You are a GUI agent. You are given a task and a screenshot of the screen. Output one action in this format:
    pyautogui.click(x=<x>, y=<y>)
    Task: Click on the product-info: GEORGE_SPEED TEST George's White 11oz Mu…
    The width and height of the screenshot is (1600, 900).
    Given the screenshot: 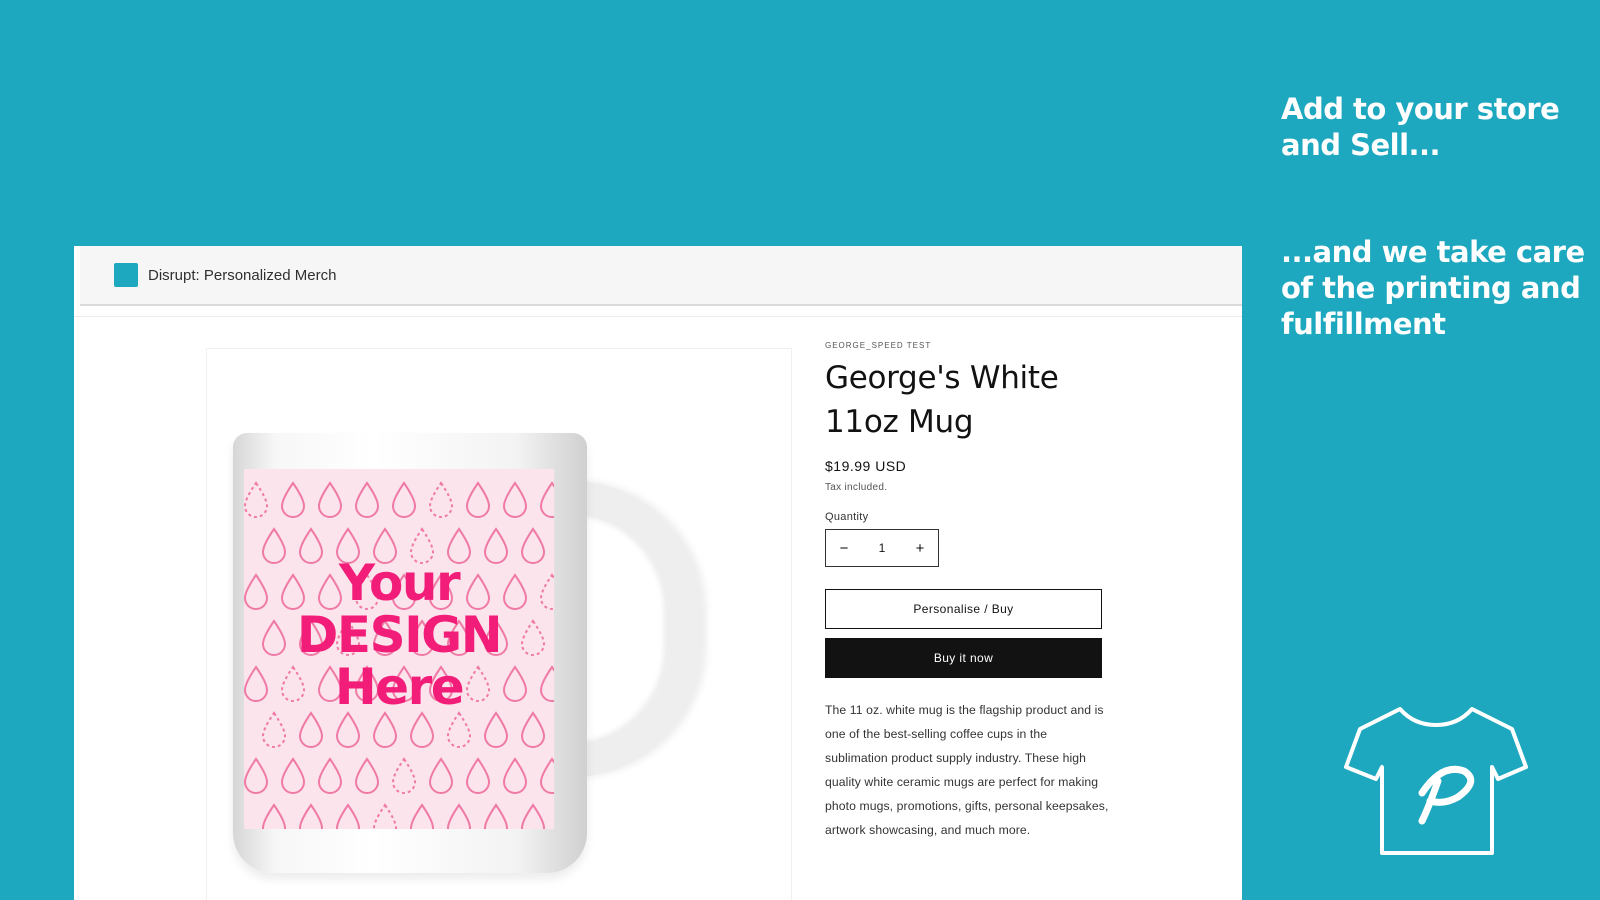 What is the action you would take?
    pyautogui.click(x=970, y=591)
    